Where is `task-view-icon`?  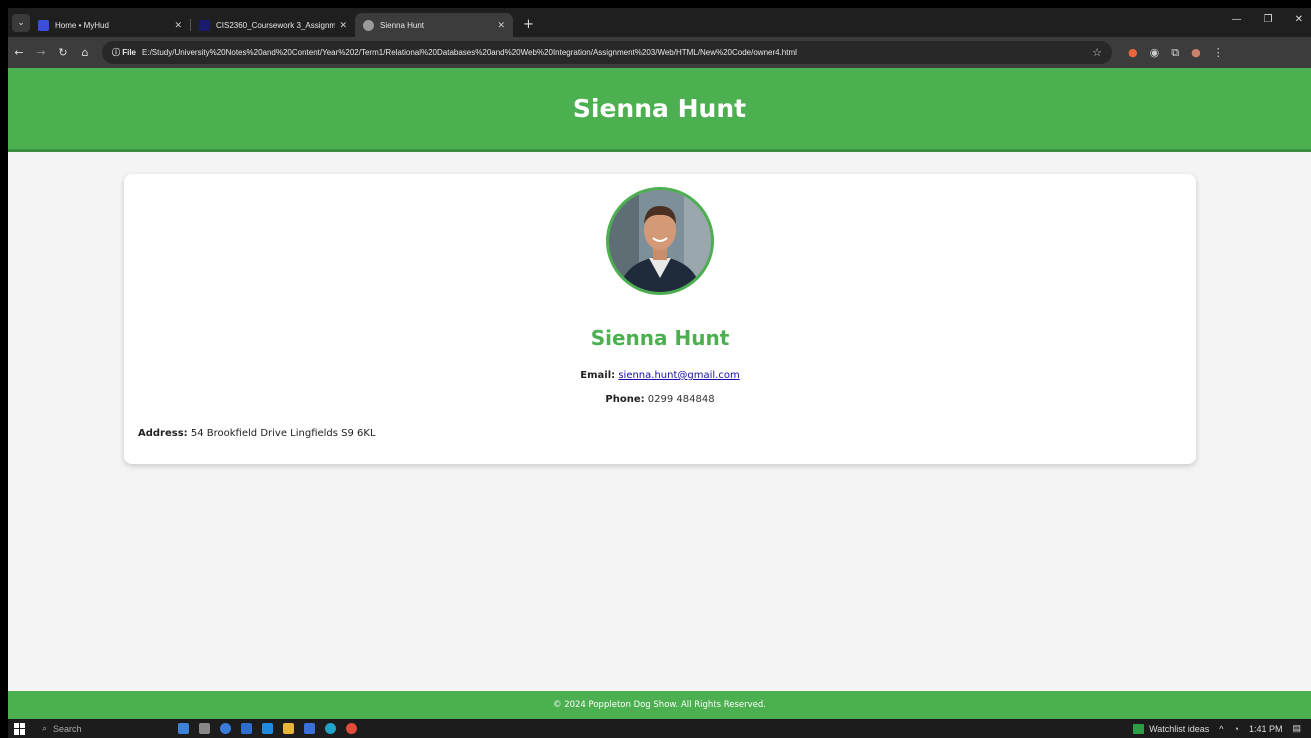
task-view-icon is located at coordinates (204, 728).